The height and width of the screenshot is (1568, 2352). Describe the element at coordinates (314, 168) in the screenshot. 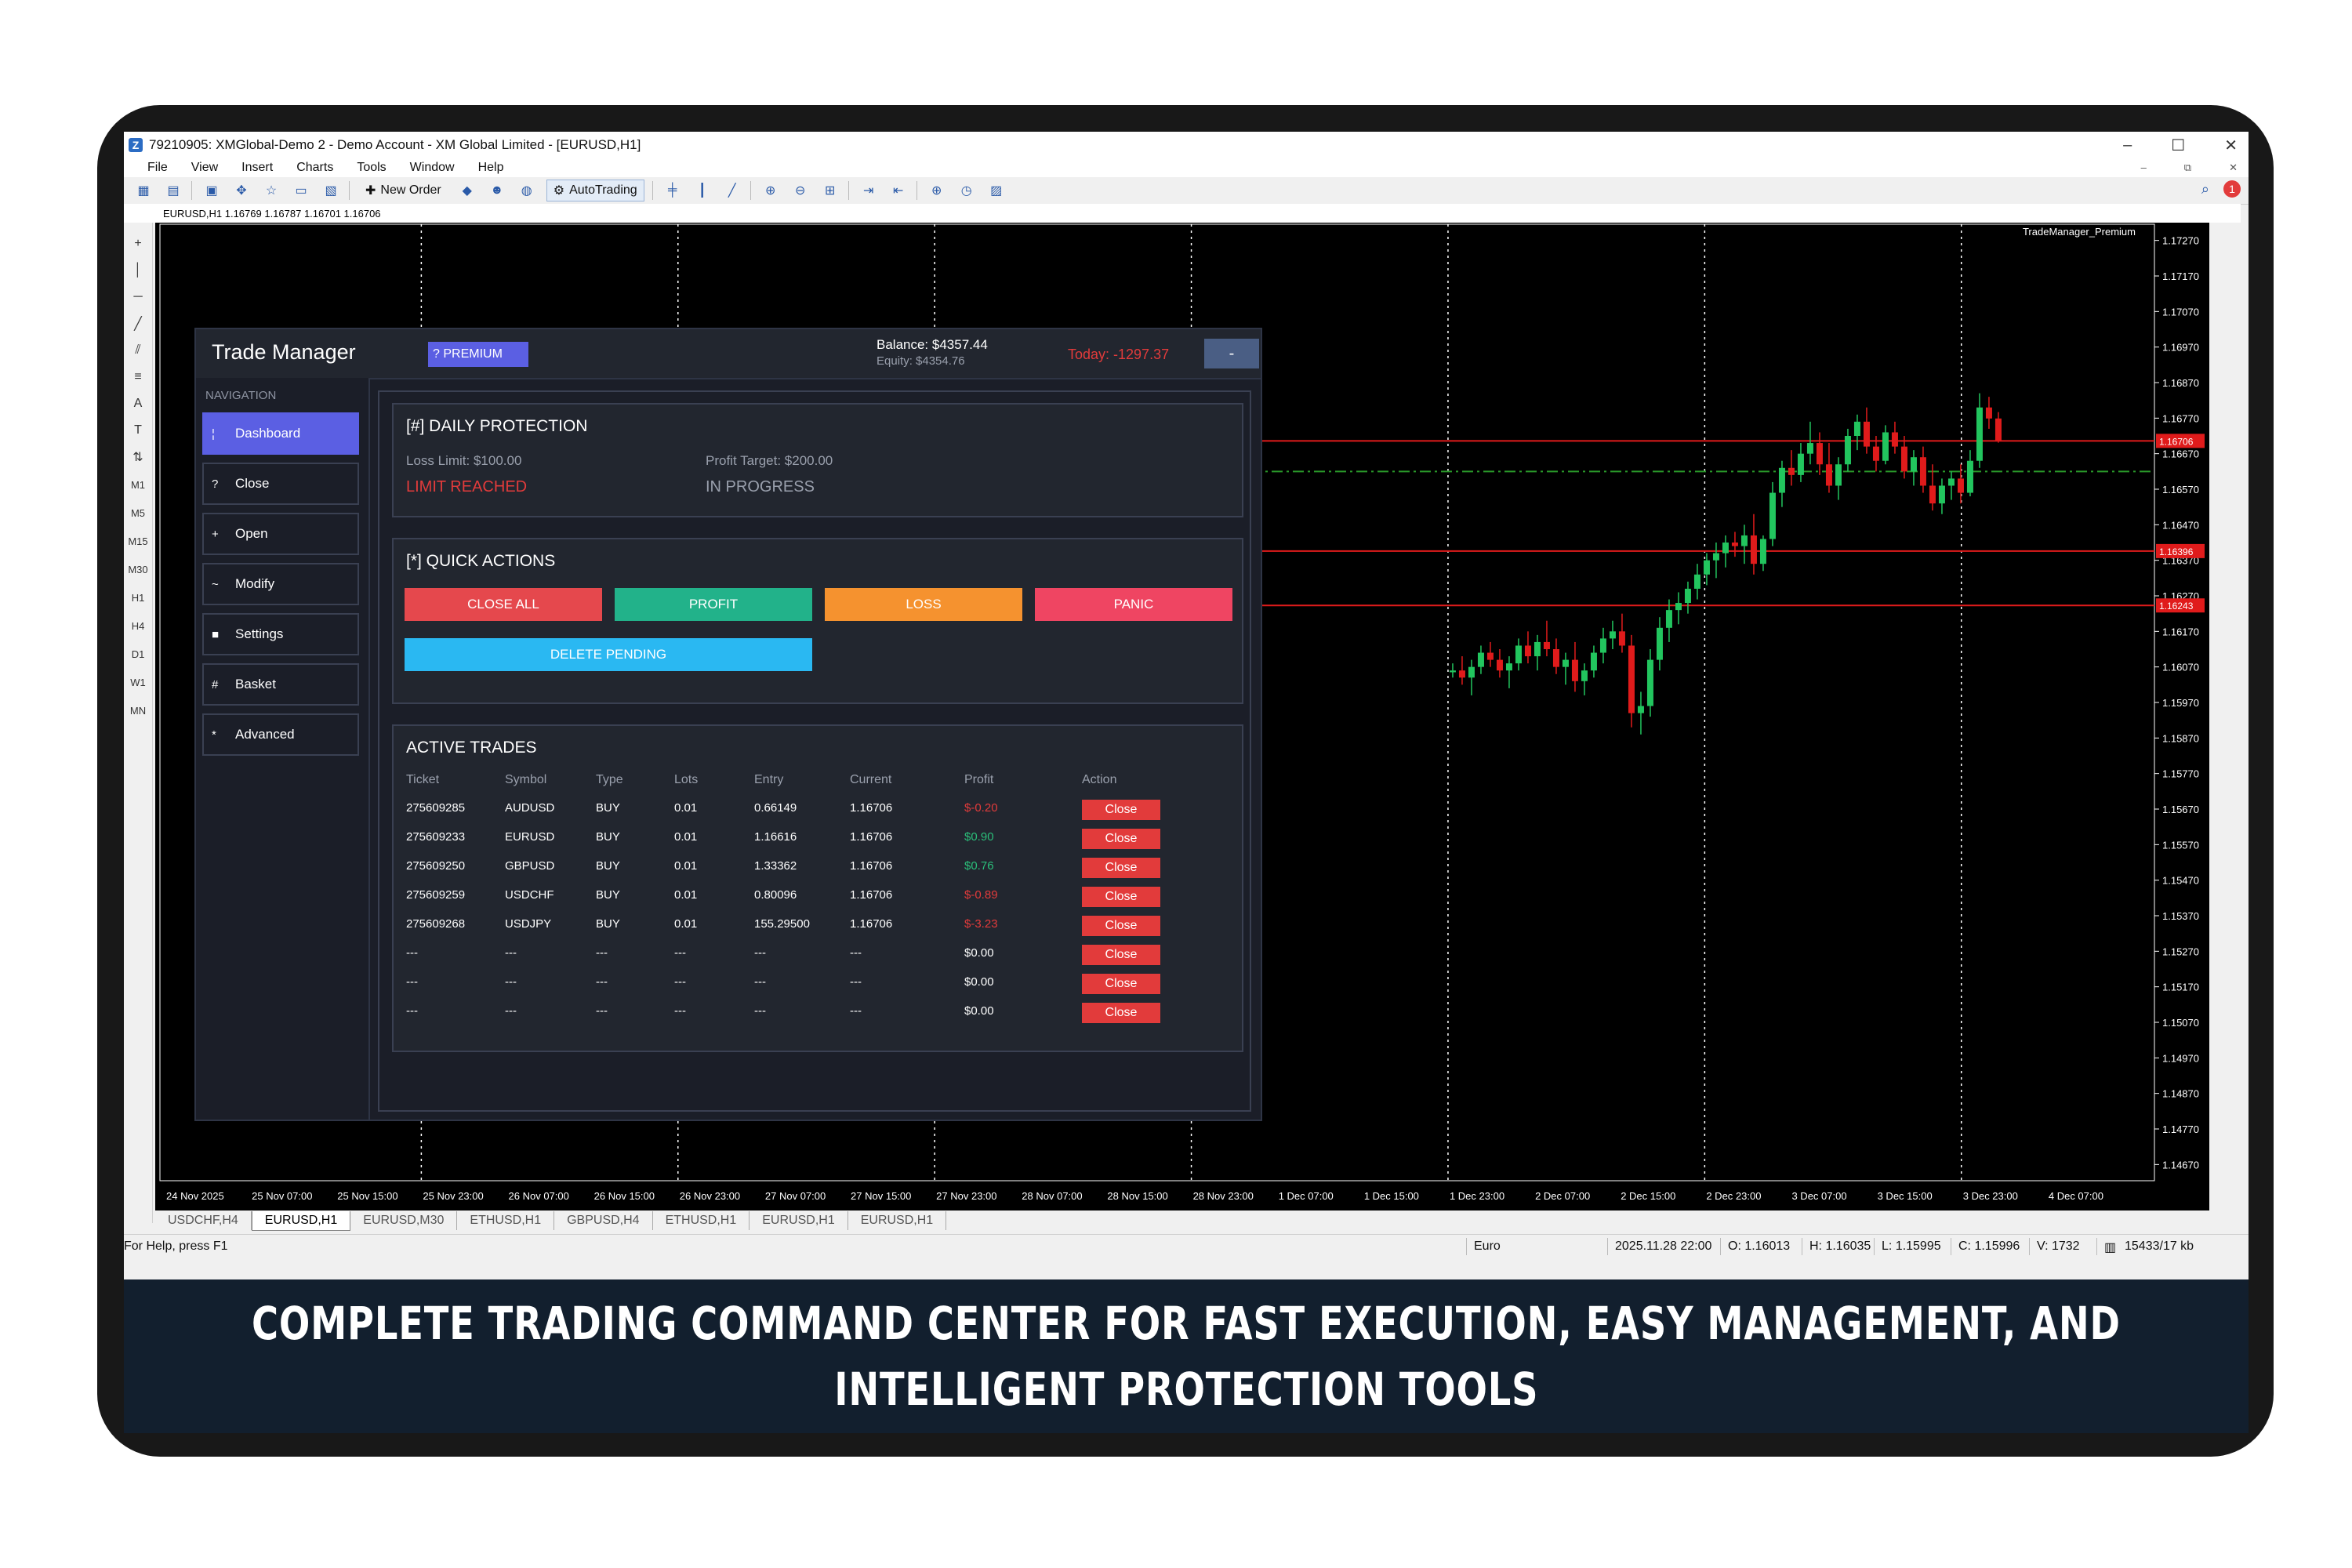

I see `menu-charts: Charts` at that location.